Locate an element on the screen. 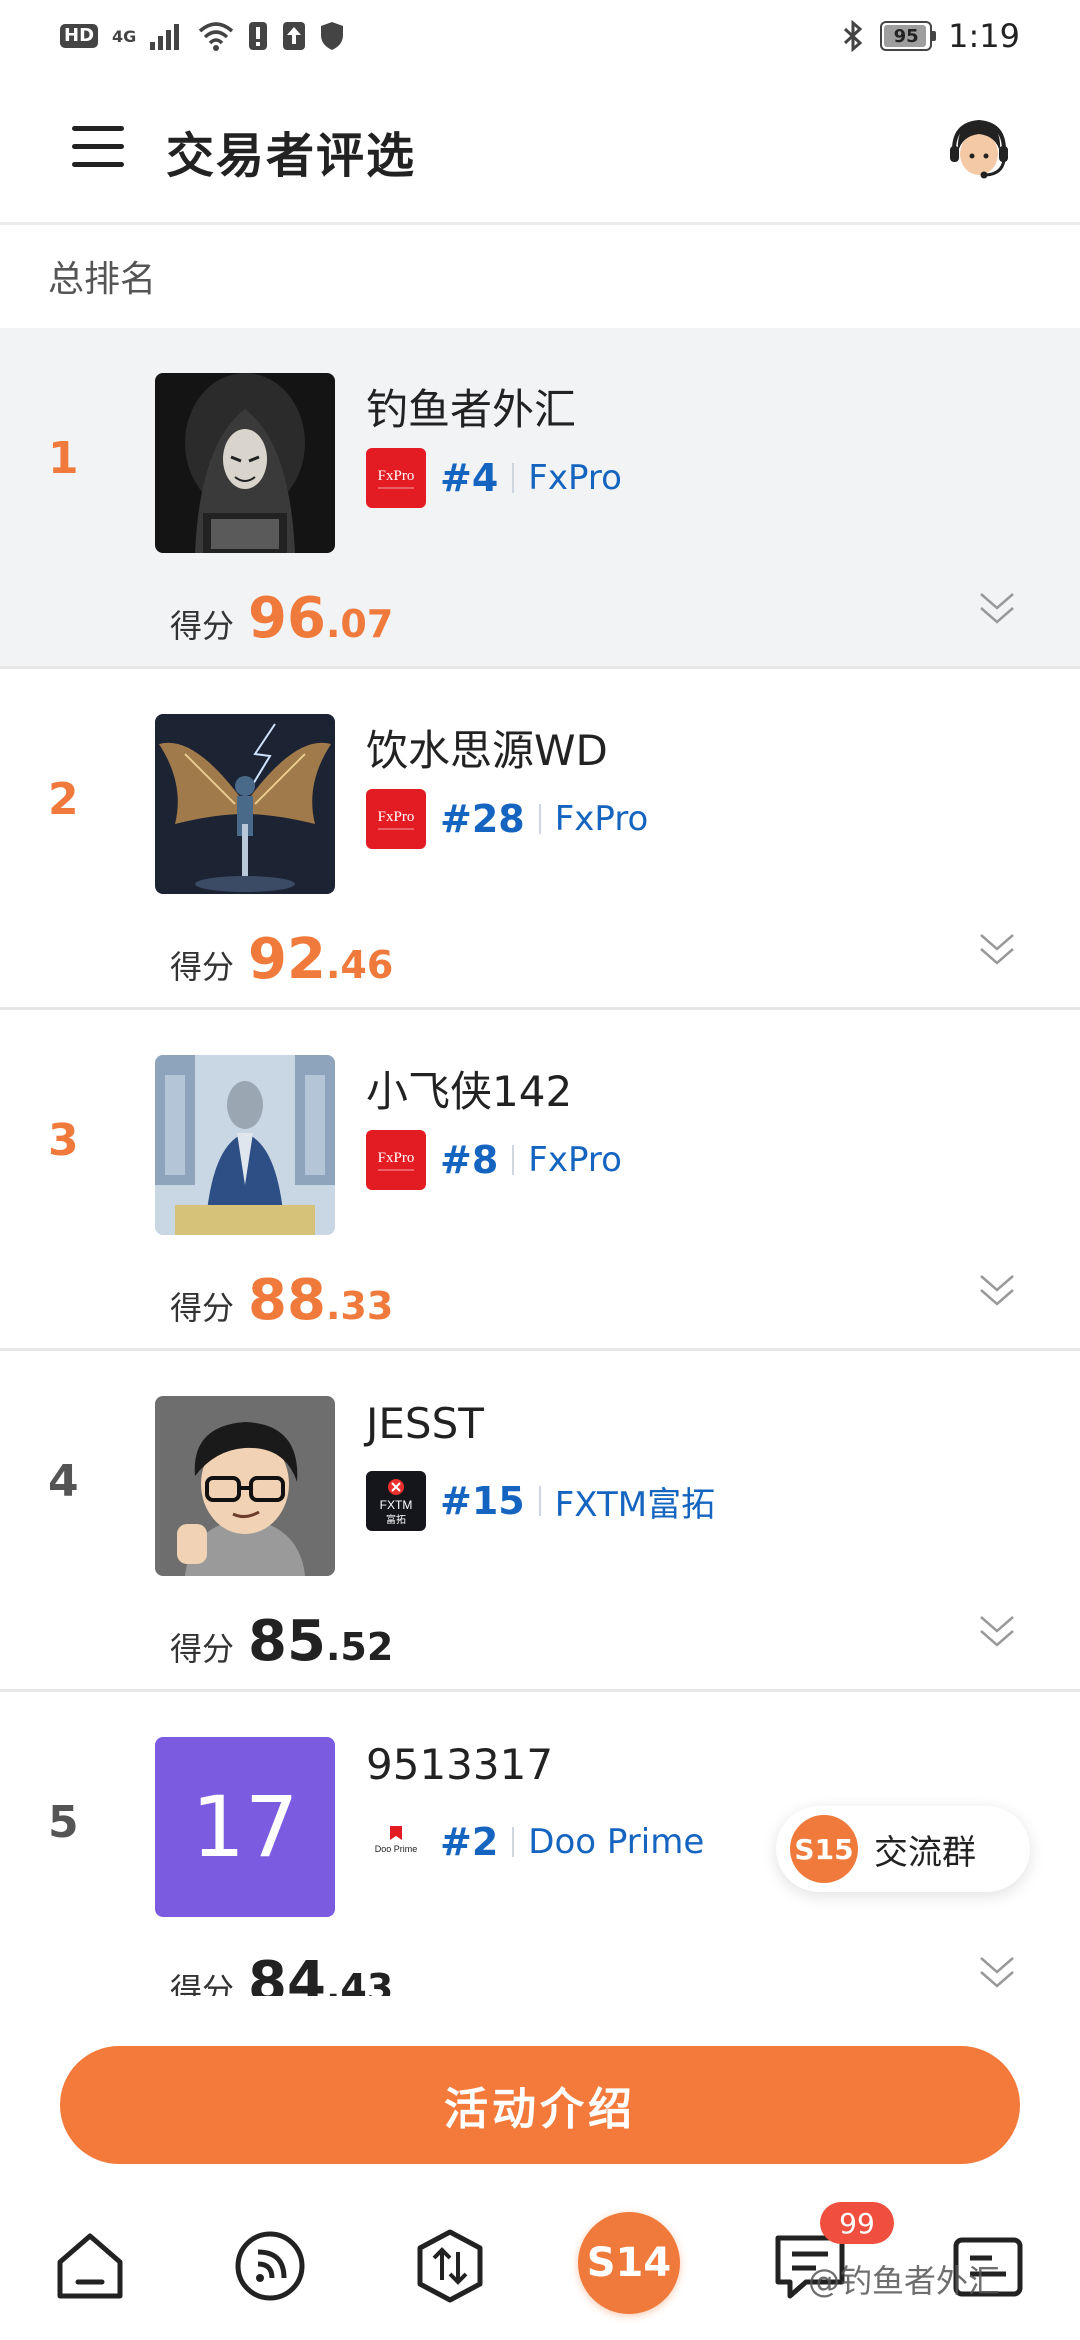 This screenshot has width=1080, height=2340. section-label: 总排名 is located at coordinates (102, 279).